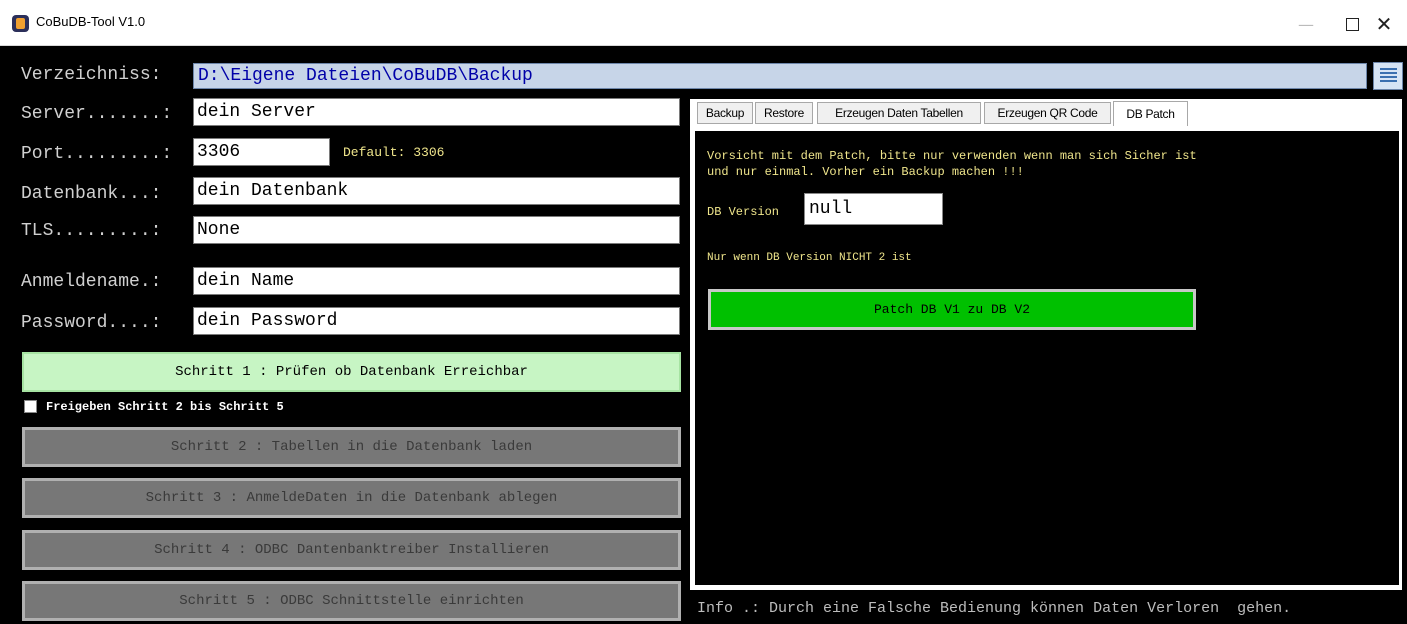  Describe the element at coordinates (1352, 24) in the screenshot. I see `maximize-icon` at that location.